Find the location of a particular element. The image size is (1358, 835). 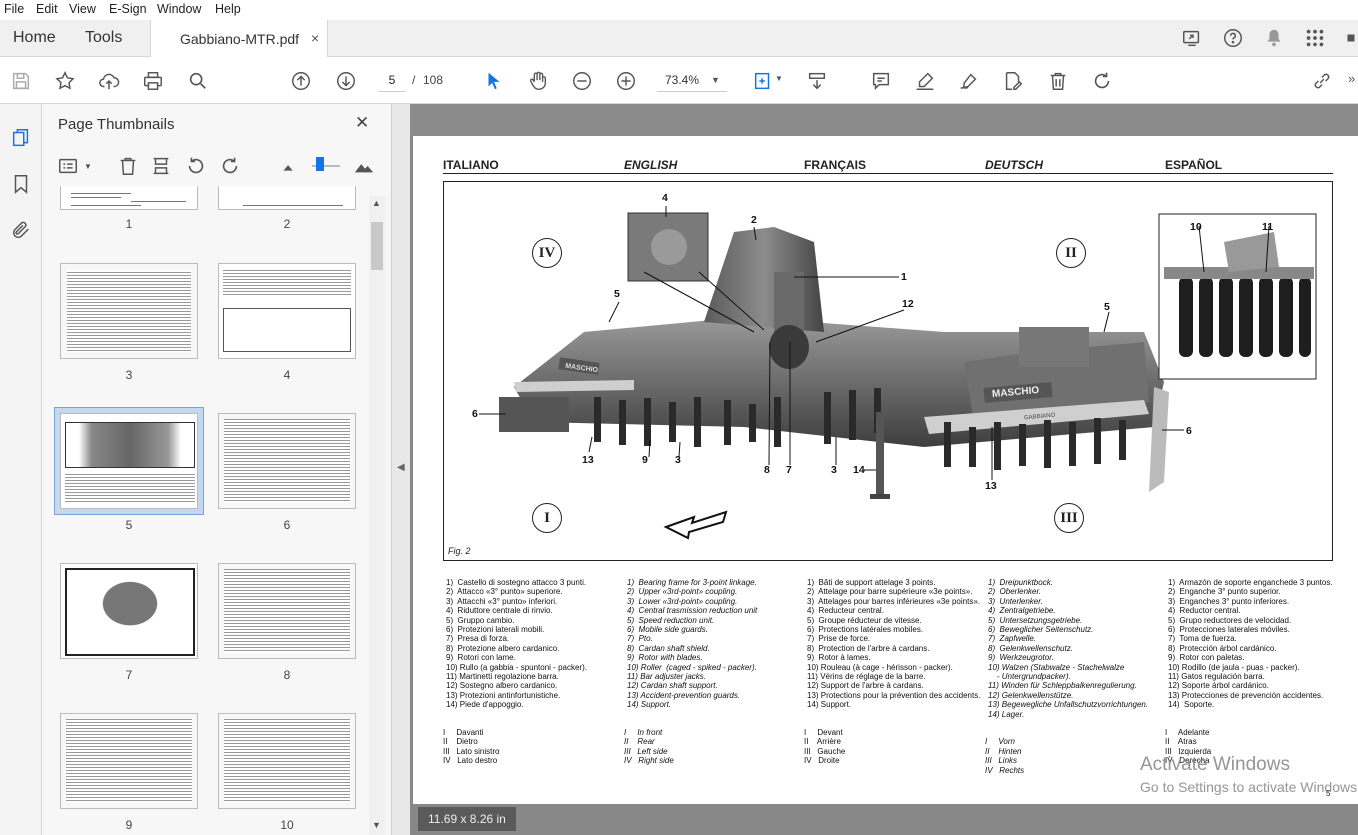

menu-window: Window is located at coordinates (179, 9).